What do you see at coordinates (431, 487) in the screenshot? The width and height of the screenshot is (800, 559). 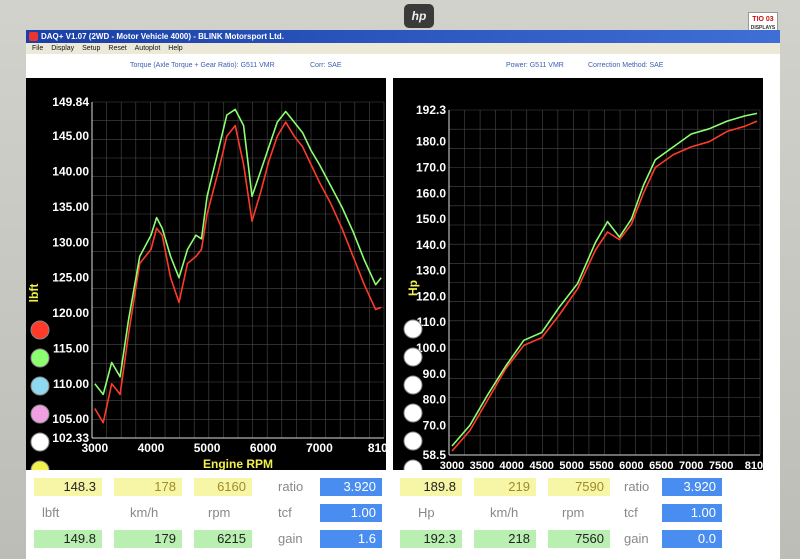 I see `power-current: 189.8` at bounding box center [431, 487].